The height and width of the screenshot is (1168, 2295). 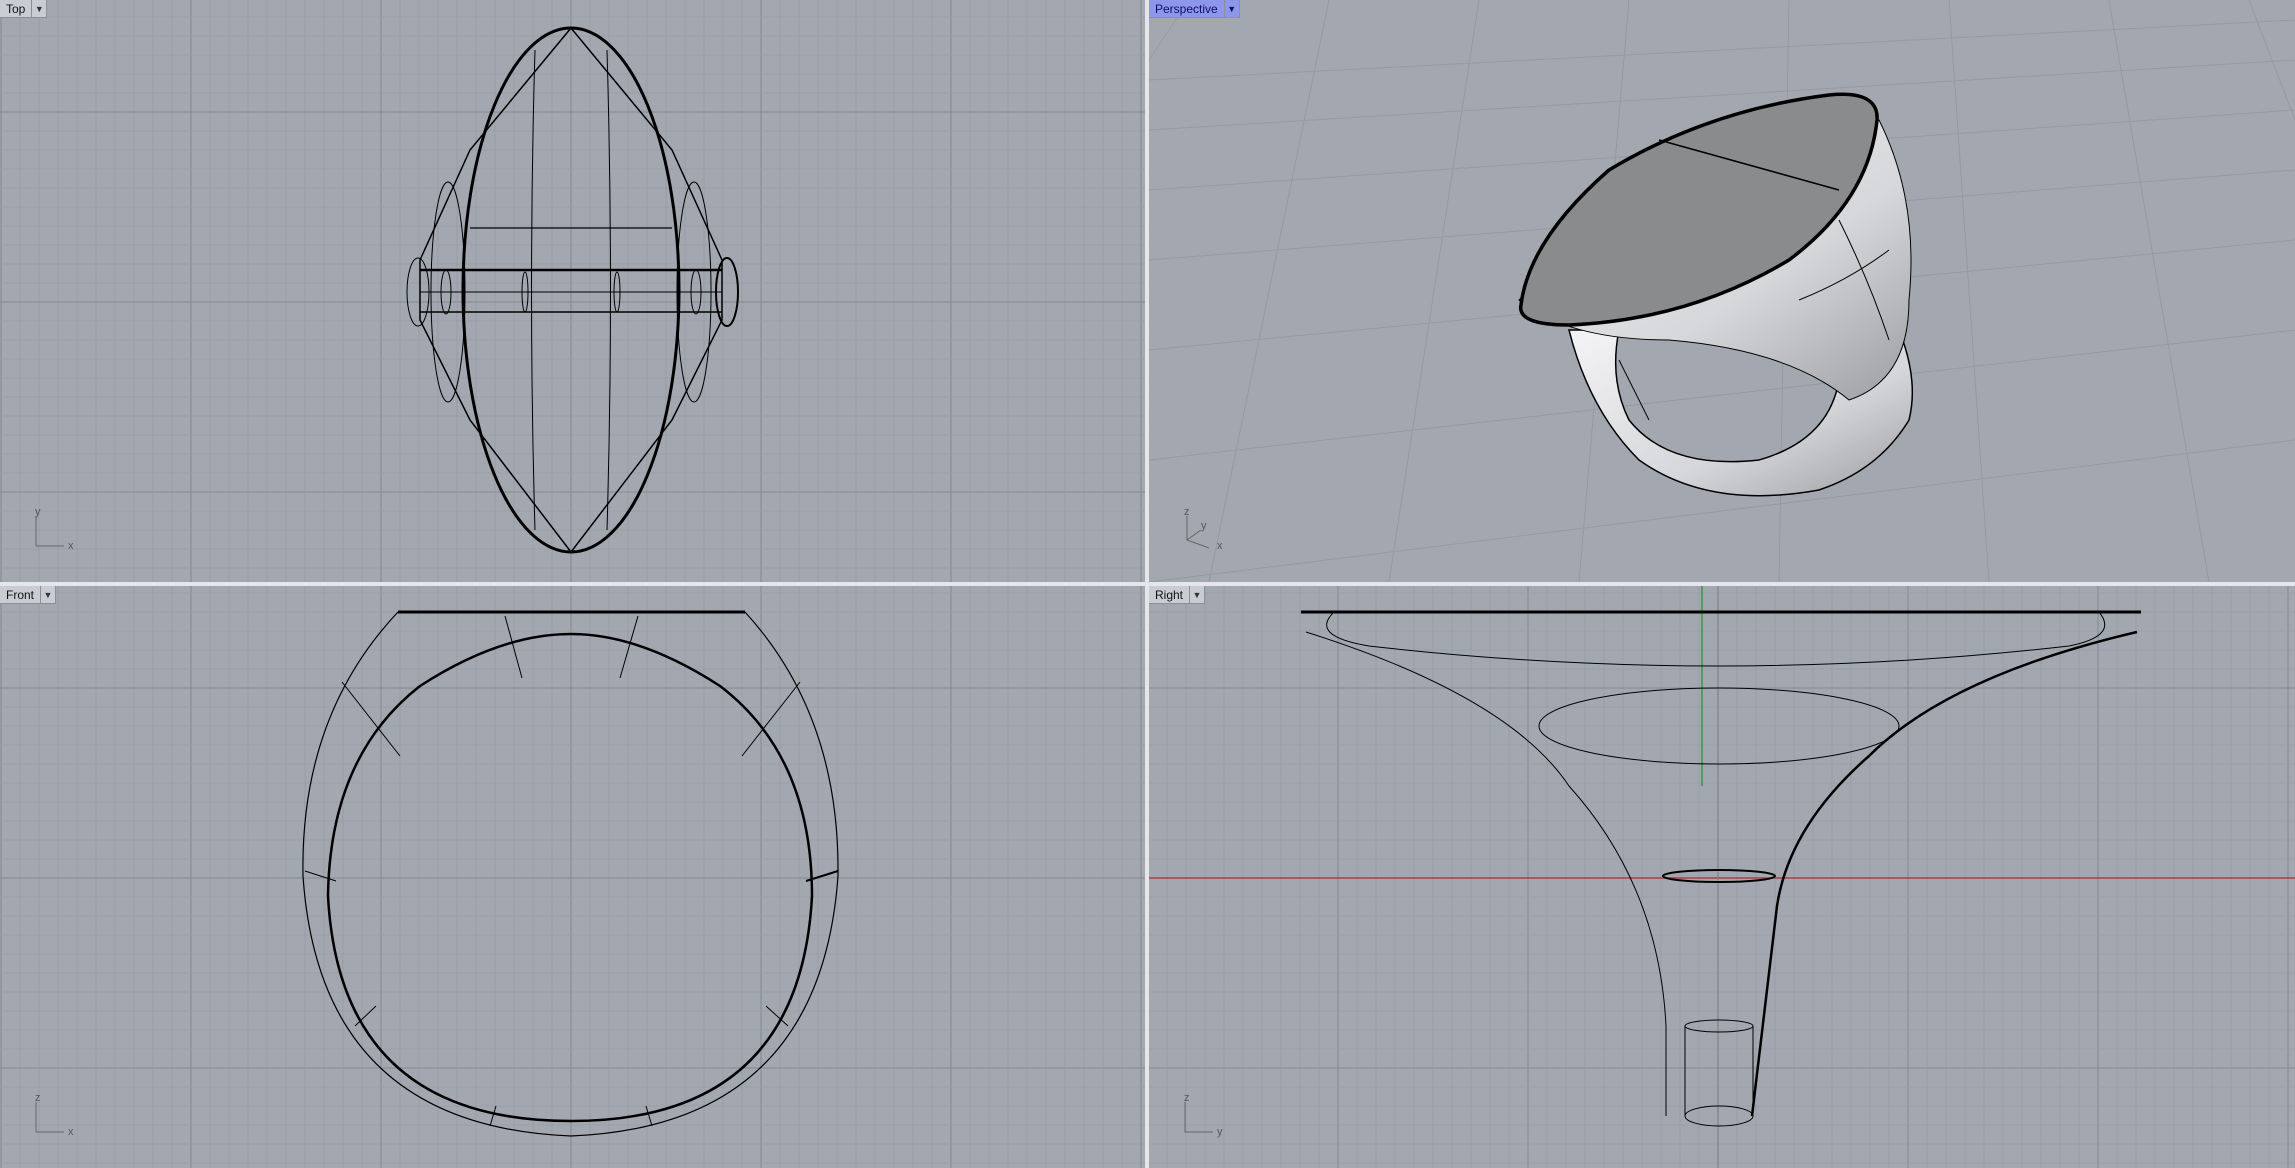 I want to click on viewport-label-front: Front, so click(x=21, y=595).